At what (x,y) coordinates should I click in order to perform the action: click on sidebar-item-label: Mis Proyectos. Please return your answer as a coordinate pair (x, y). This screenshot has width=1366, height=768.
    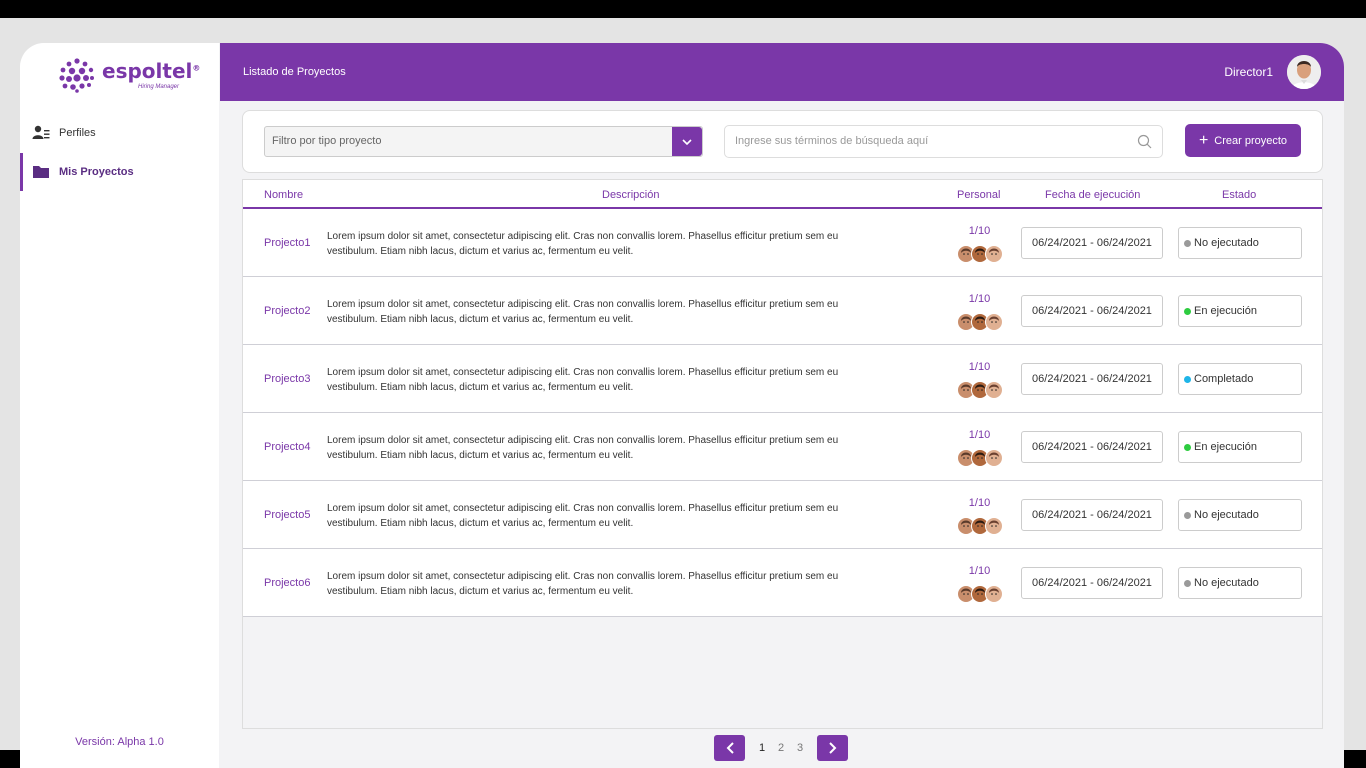
    Looking at the image, I should click on (96, 172).